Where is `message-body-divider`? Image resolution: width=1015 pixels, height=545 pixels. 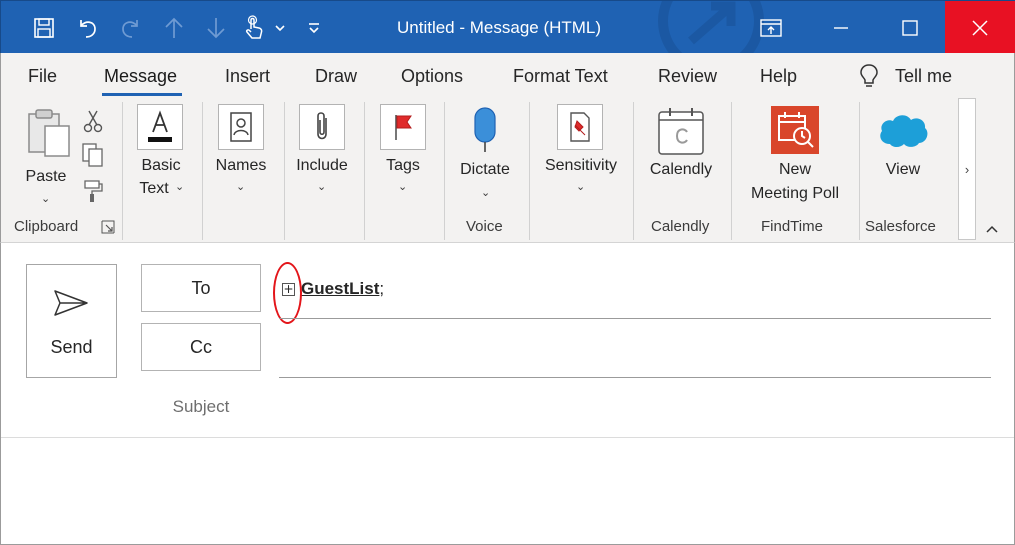
message-body-divider is located at coordinates (507, 437).